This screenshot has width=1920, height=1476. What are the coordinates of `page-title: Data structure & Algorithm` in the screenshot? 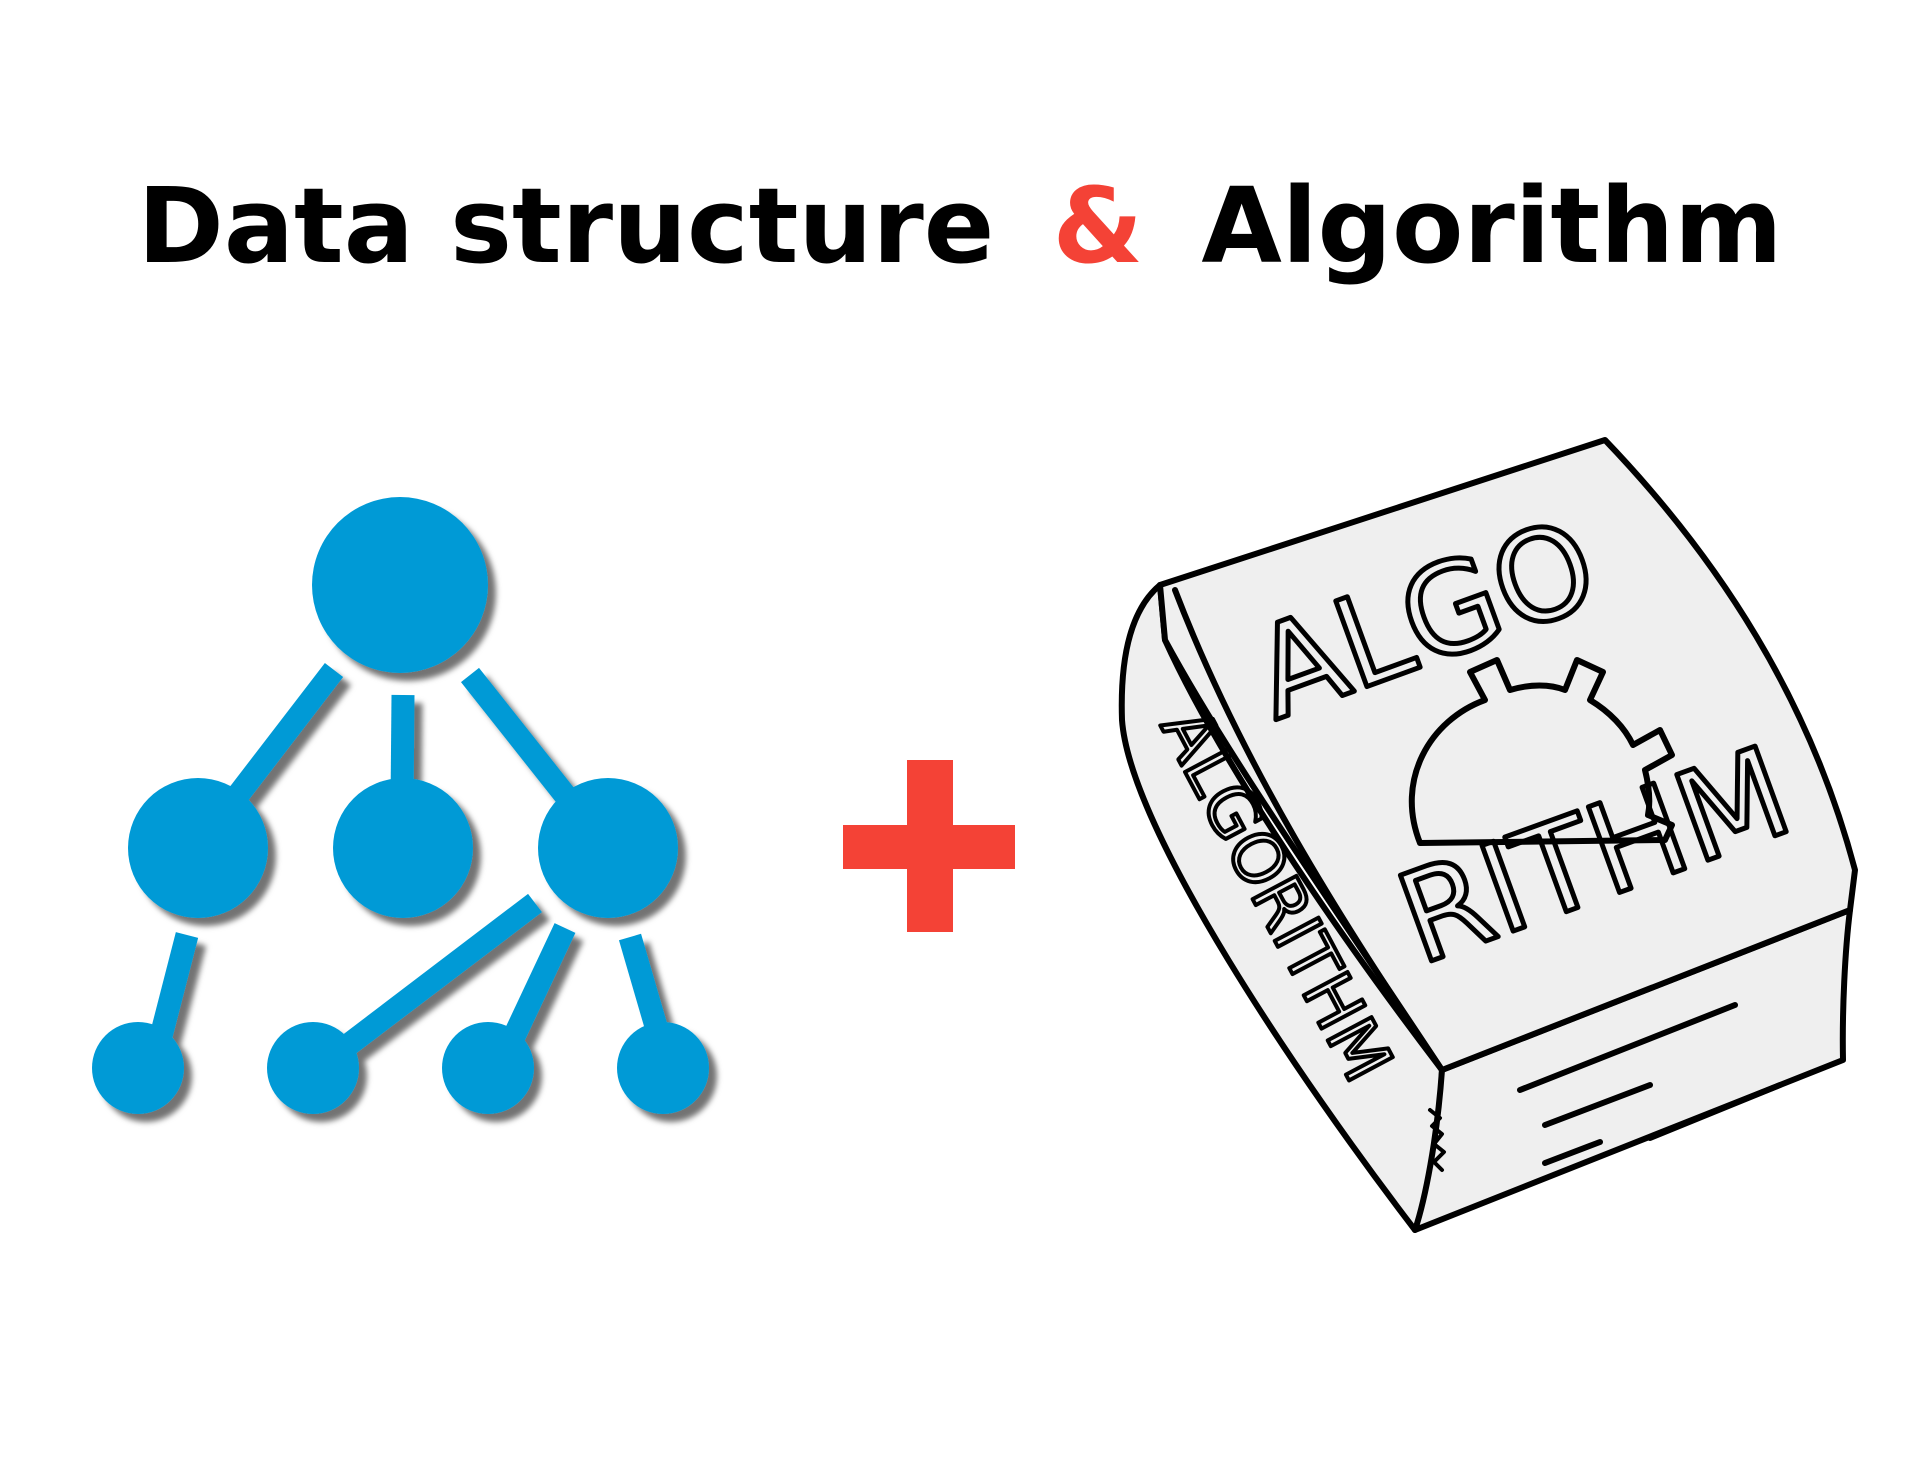 It's located at (959, 226).